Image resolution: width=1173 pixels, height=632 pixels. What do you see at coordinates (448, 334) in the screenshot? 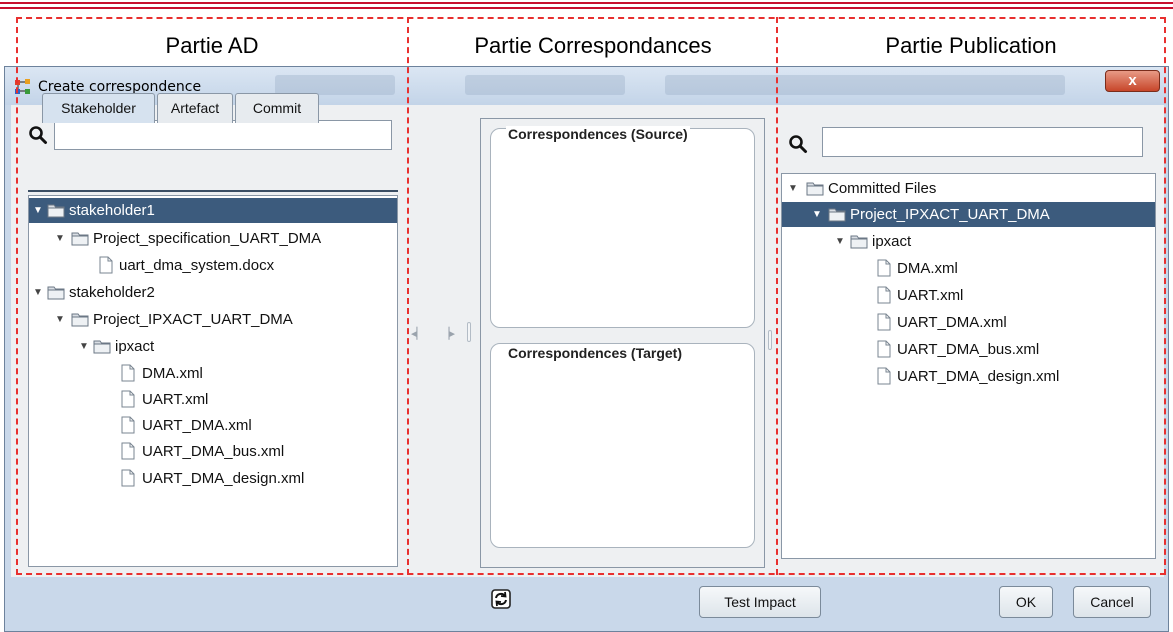
I see `move-right-arrow-icon: ▕▸` at bounding box center [448, 334].